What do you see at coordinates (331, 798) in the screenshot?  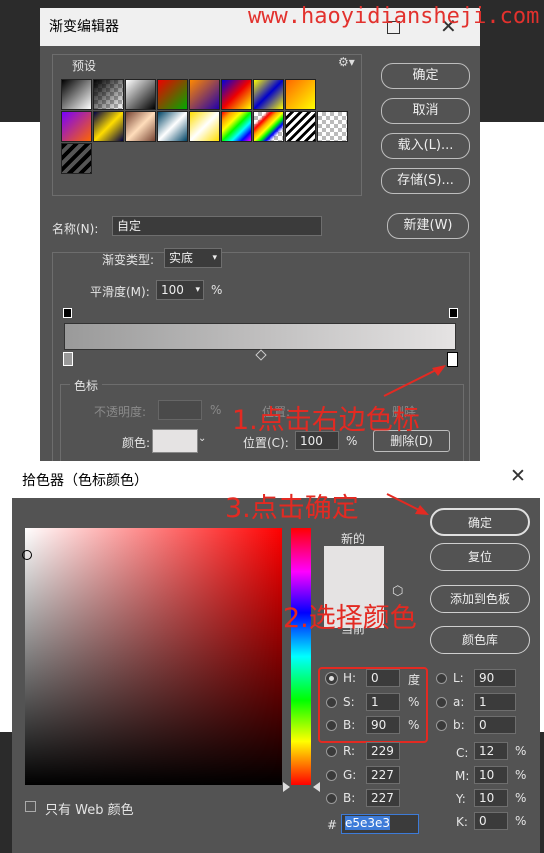 I see `radio-blue` at bounding box center [331, 798].